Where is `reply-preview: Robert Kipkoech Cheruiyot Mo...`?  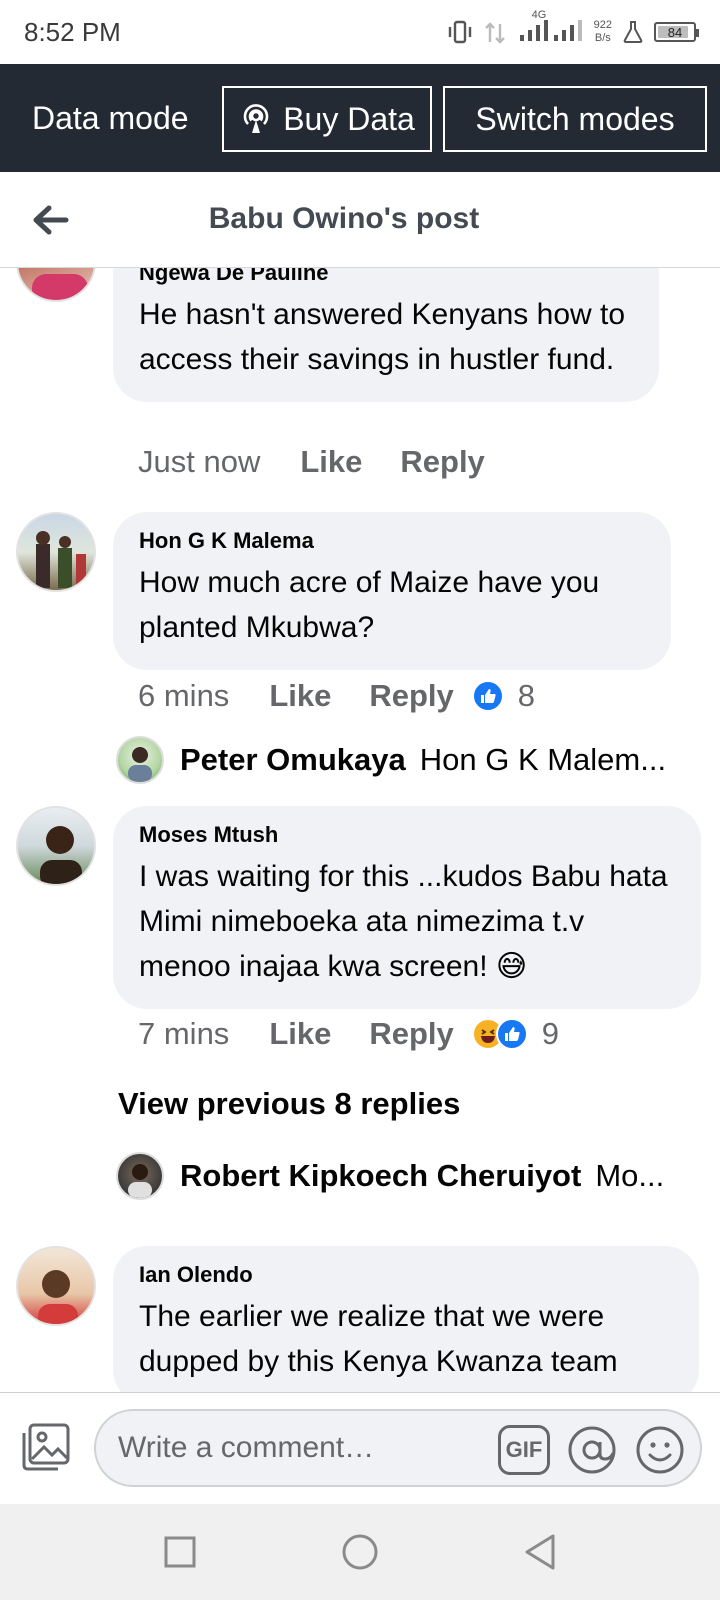 reply-preview: Robert Kipkoech Cheruiyot Mo... is located at coordinates (390, 1176).